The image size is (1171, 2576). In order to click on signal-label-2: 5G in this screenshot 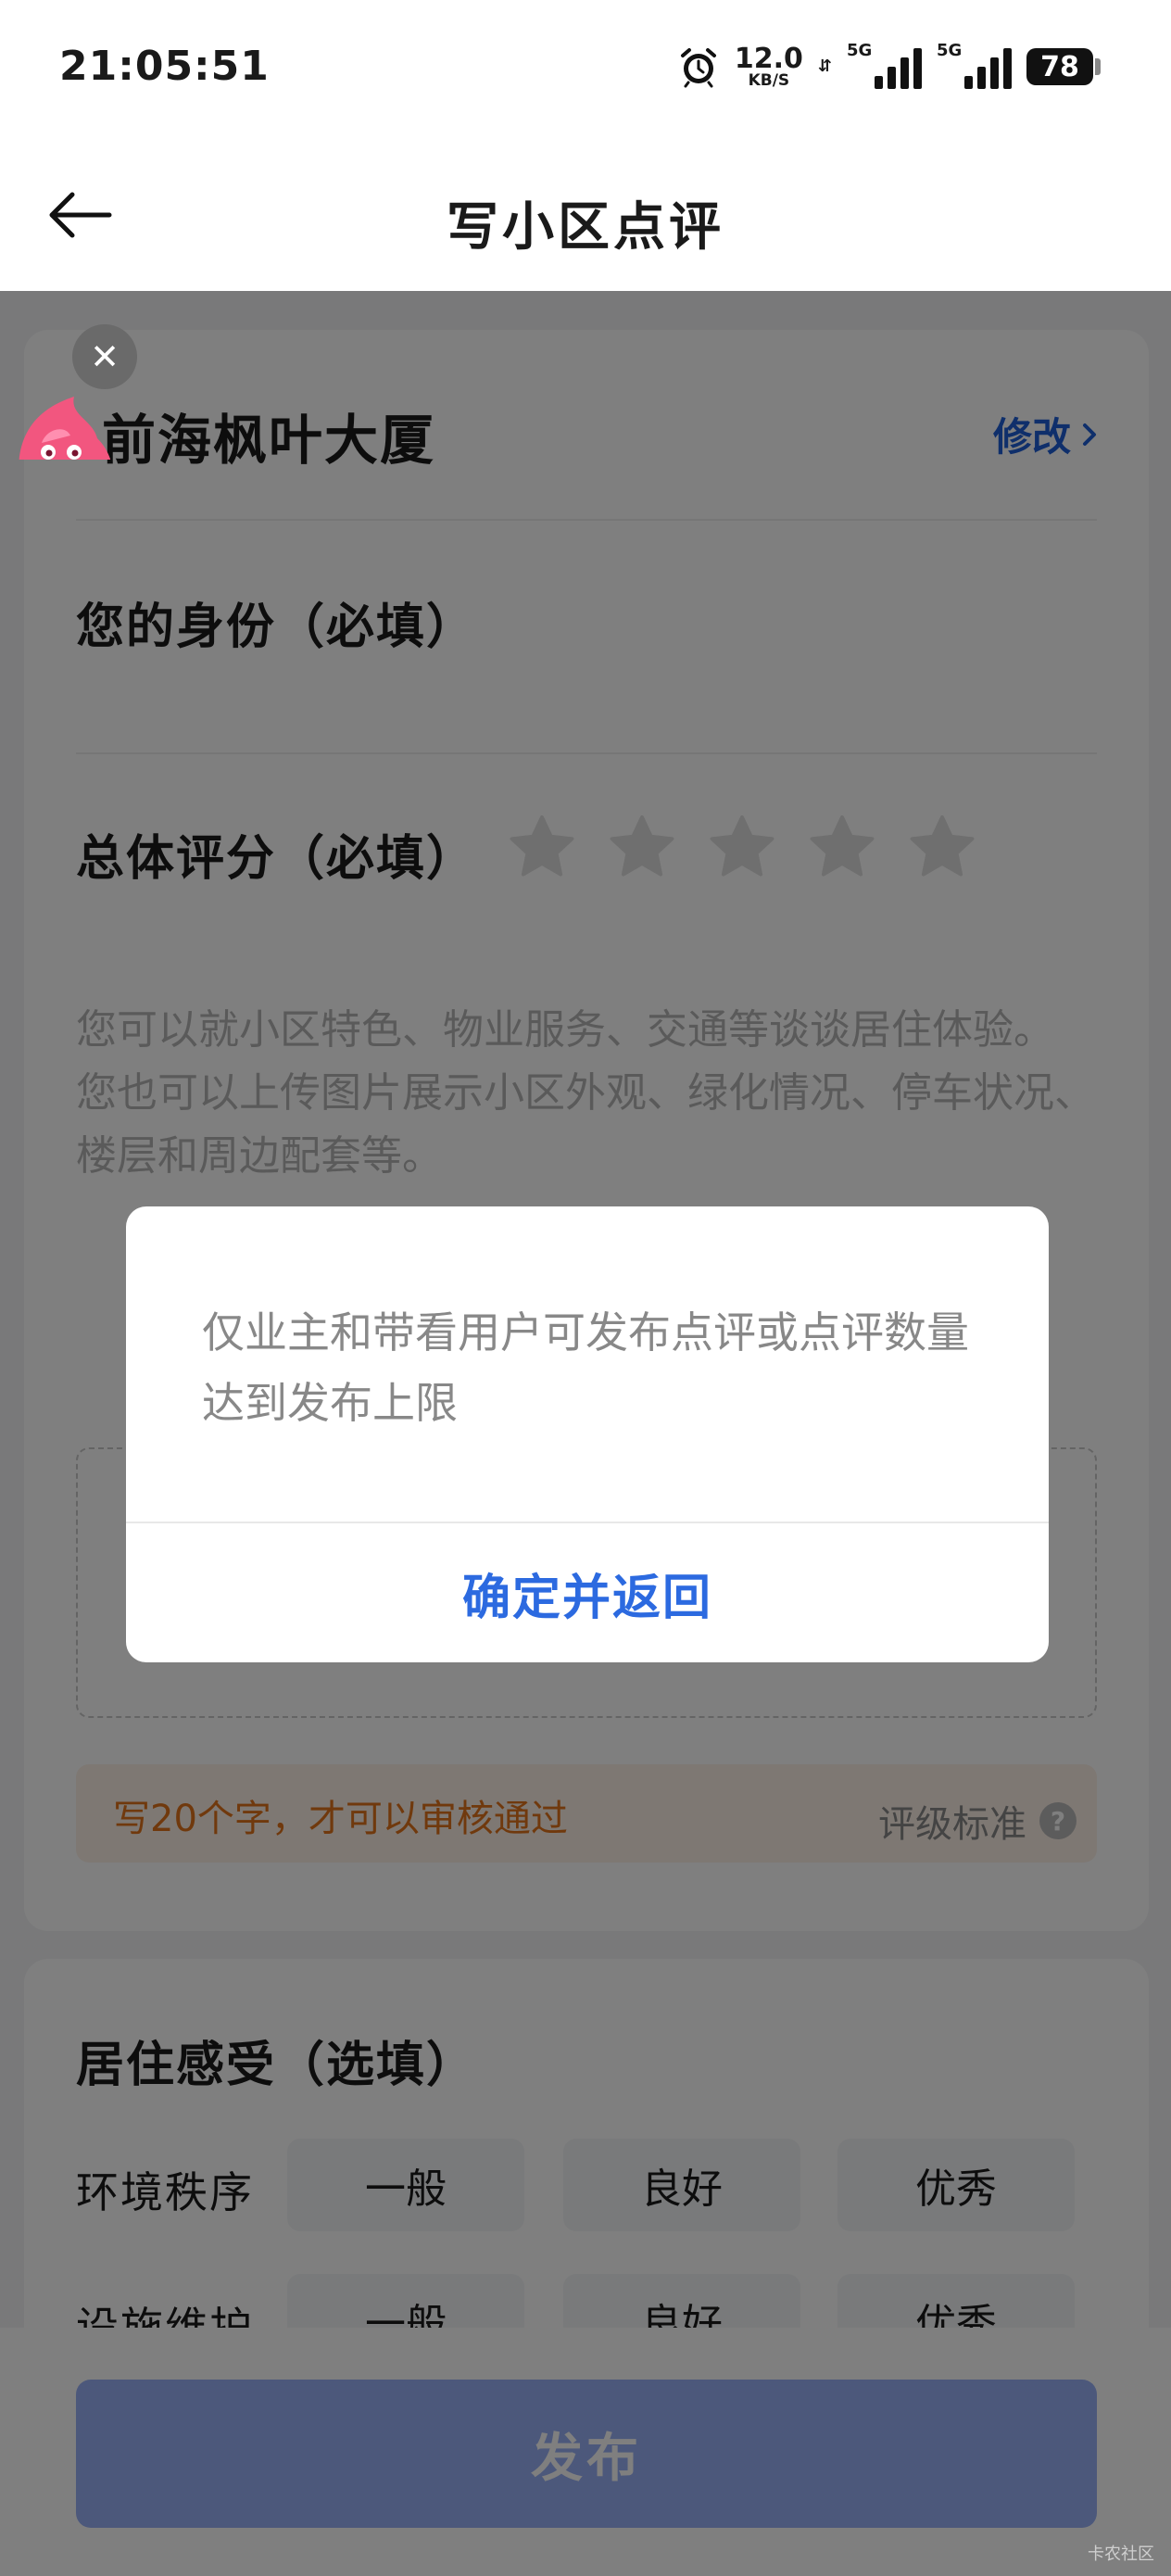, I will do `click(950, 51)`.